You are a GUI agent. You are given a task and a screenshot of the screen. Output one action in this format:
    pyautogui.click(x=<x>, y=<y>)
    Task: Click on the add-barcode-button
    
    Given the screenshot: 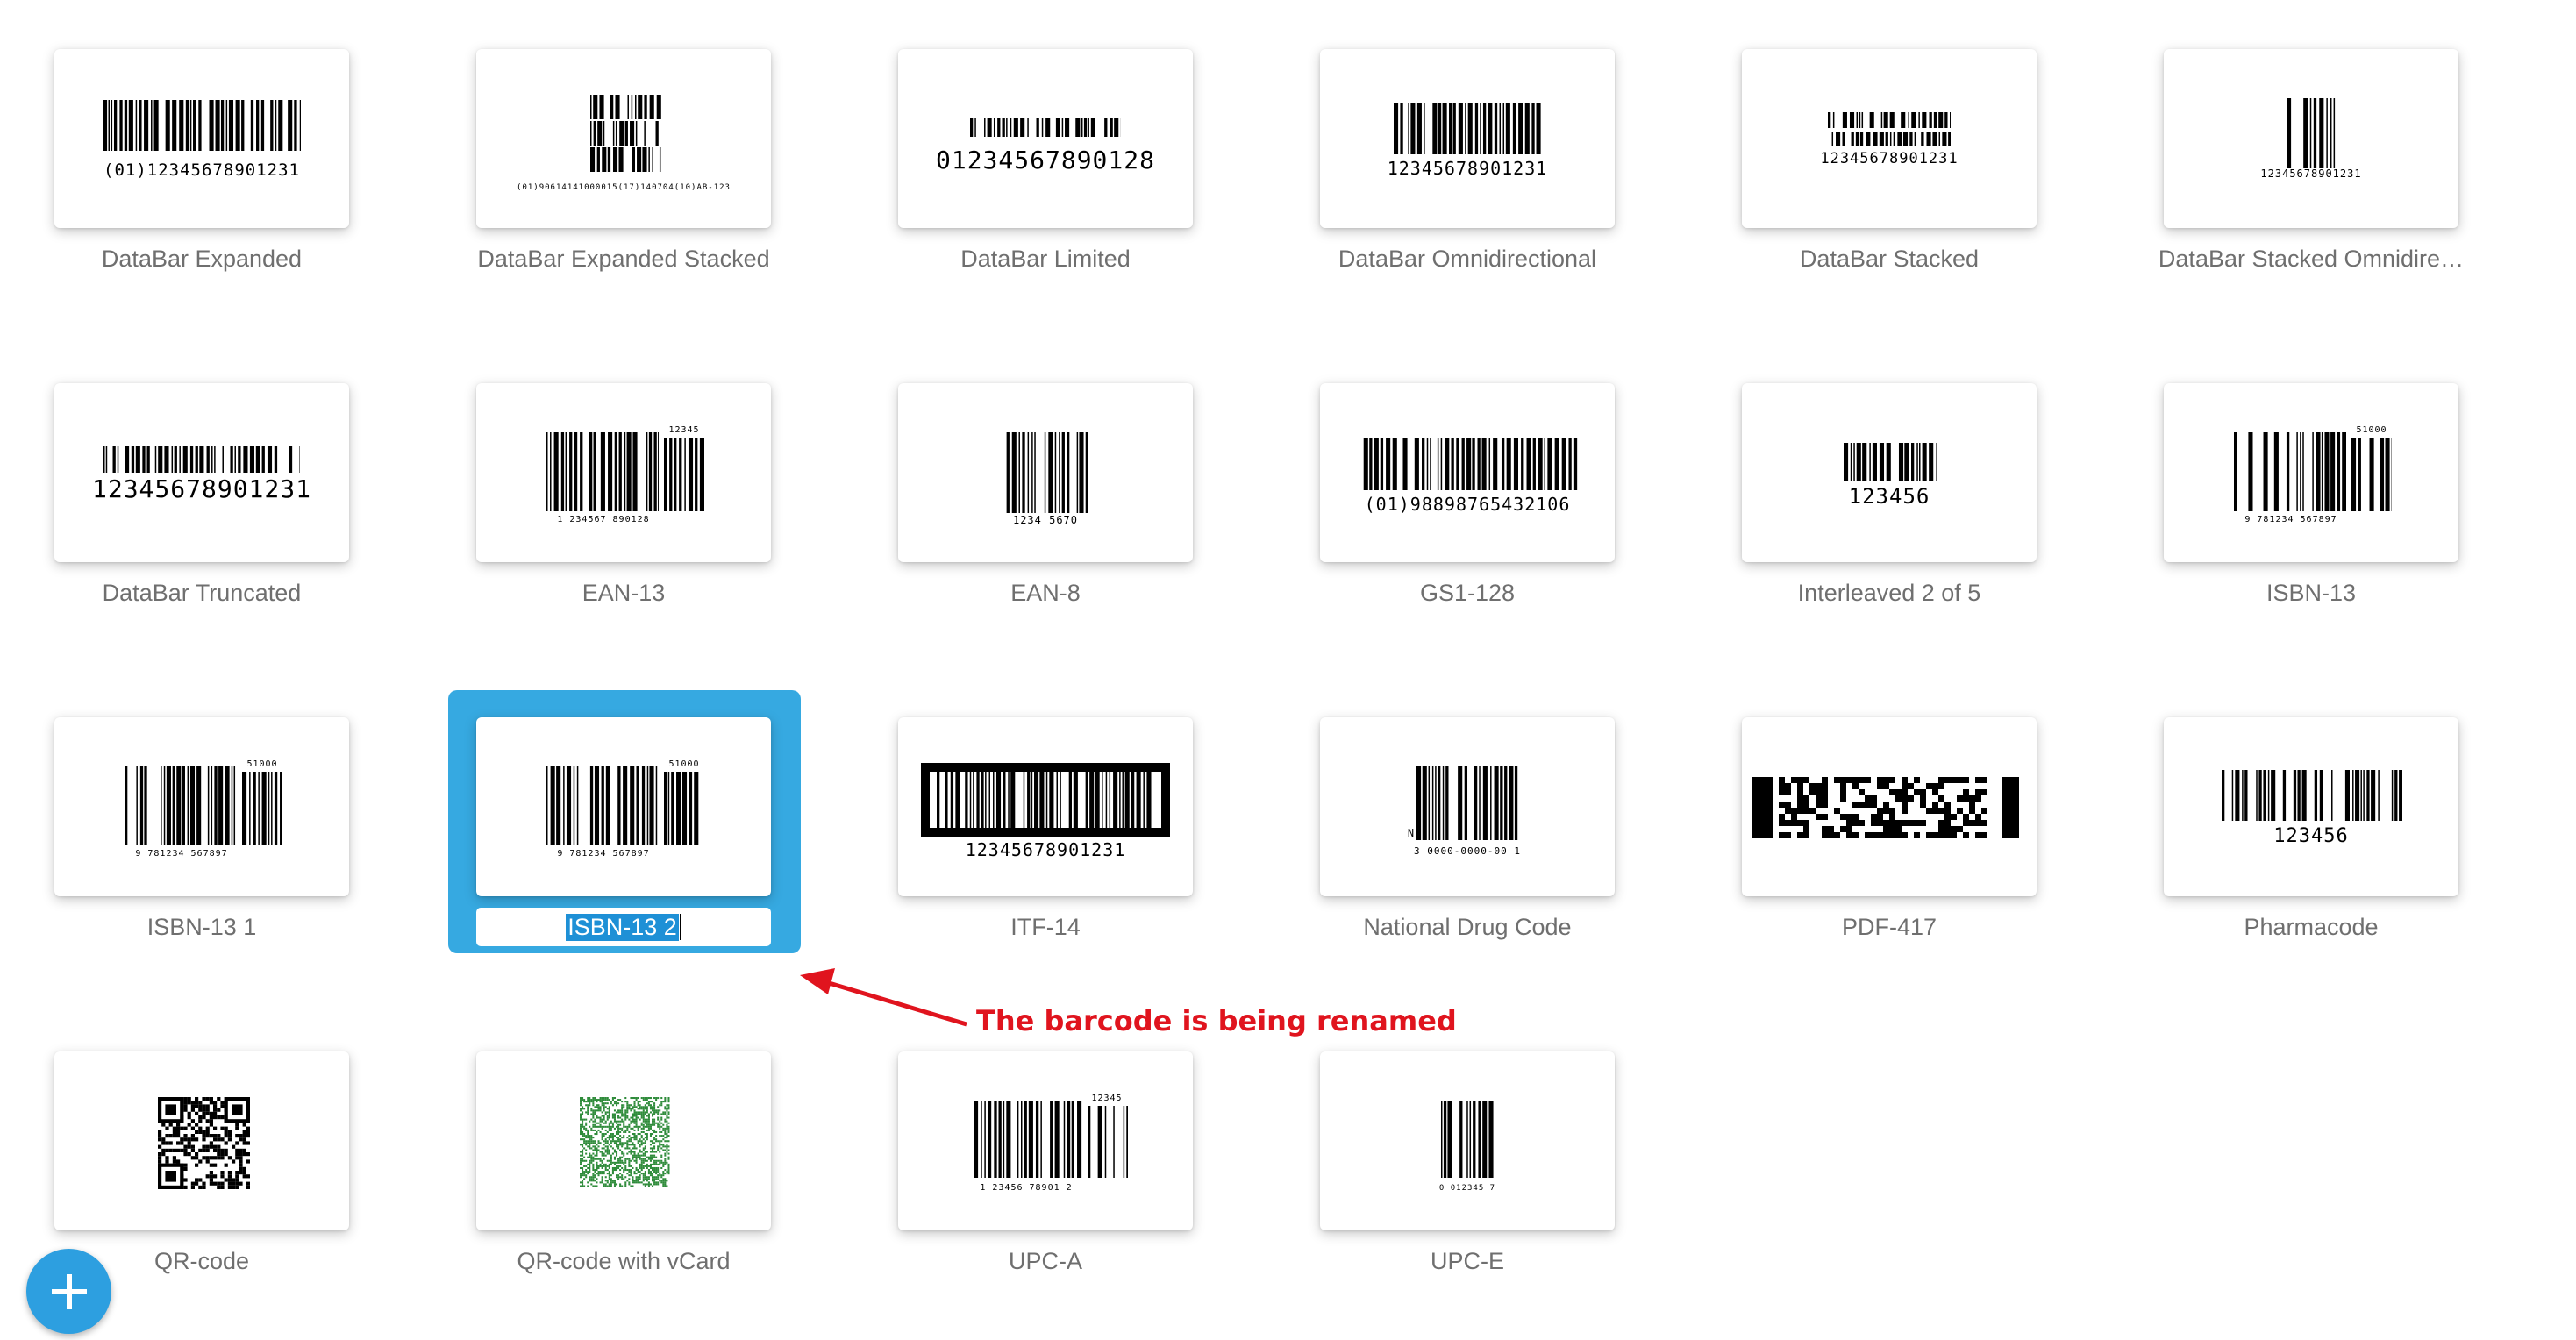 What is the action you would take?
    pyautogui.click(x=69, y=1291)
    